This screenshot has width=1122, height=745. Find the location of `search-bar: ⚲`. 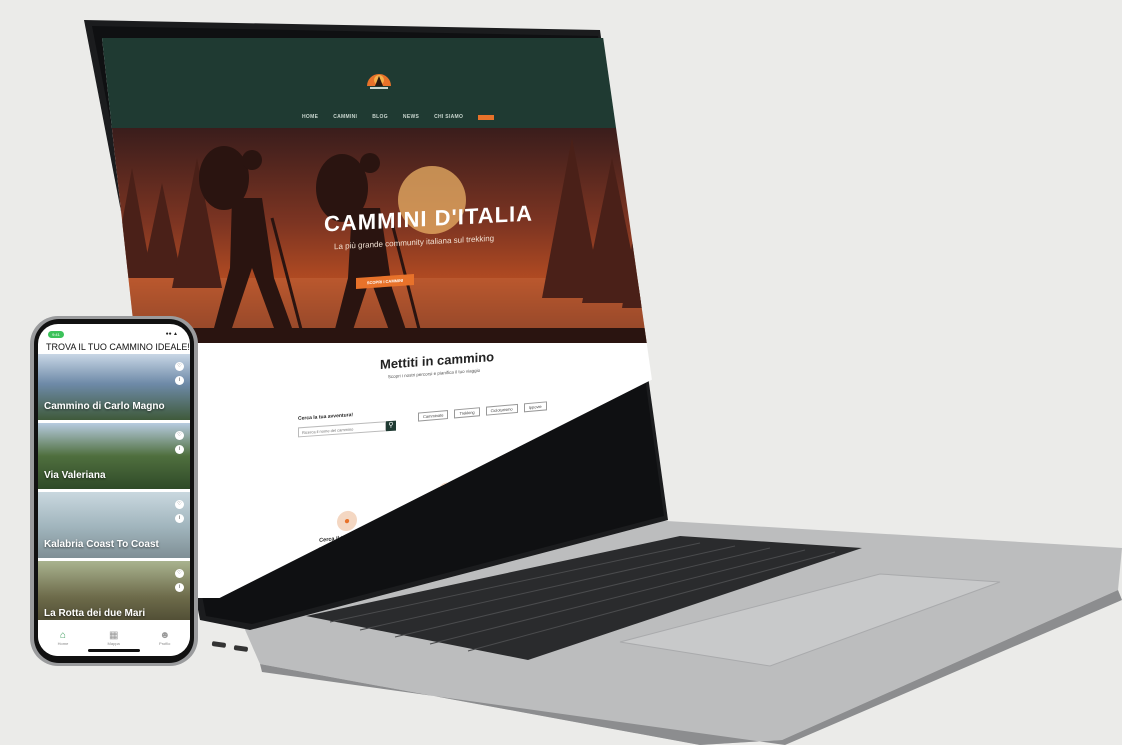

search-bar: ⚲ is located at coordinates (347, 429).